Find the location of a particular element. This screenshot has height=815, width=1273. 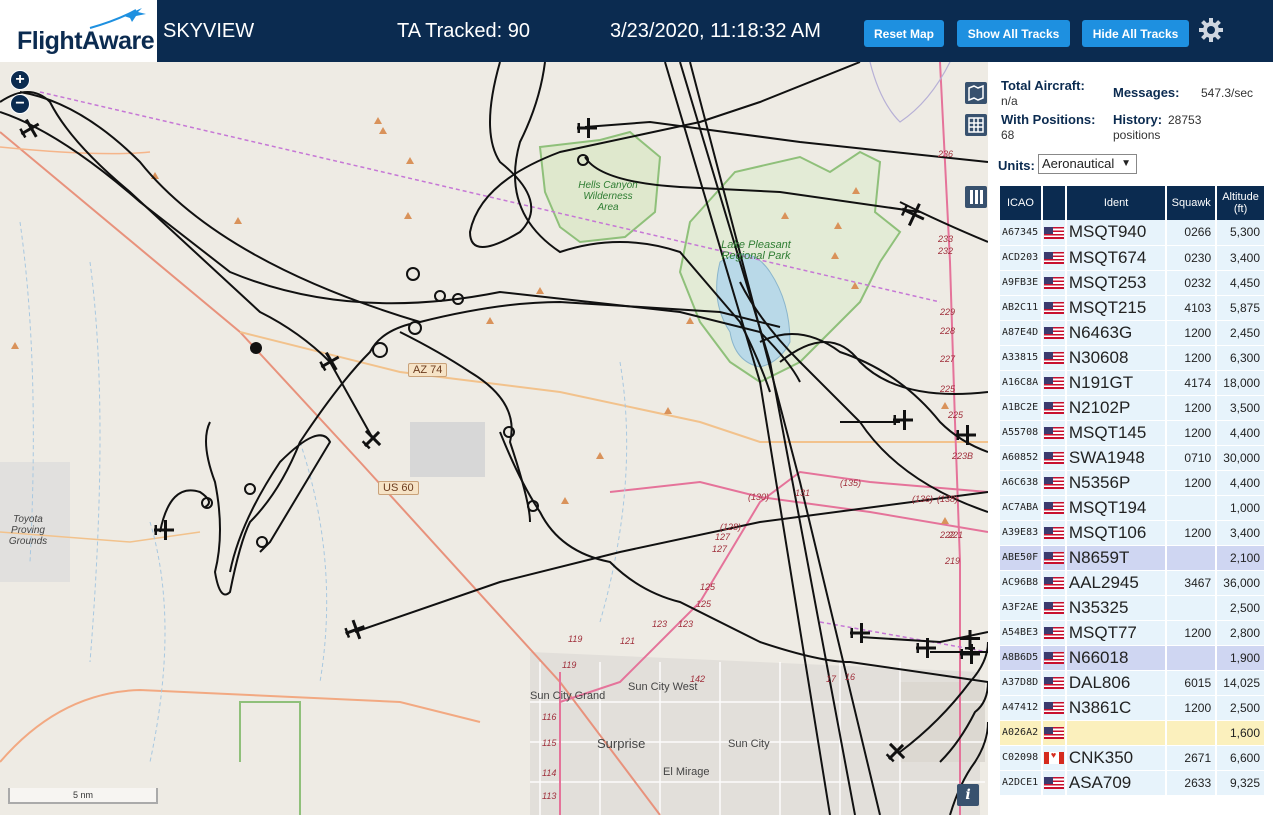

table-row: AB2C11 MSQT215 4103 5,875 is located at coordinates (1133, 308).